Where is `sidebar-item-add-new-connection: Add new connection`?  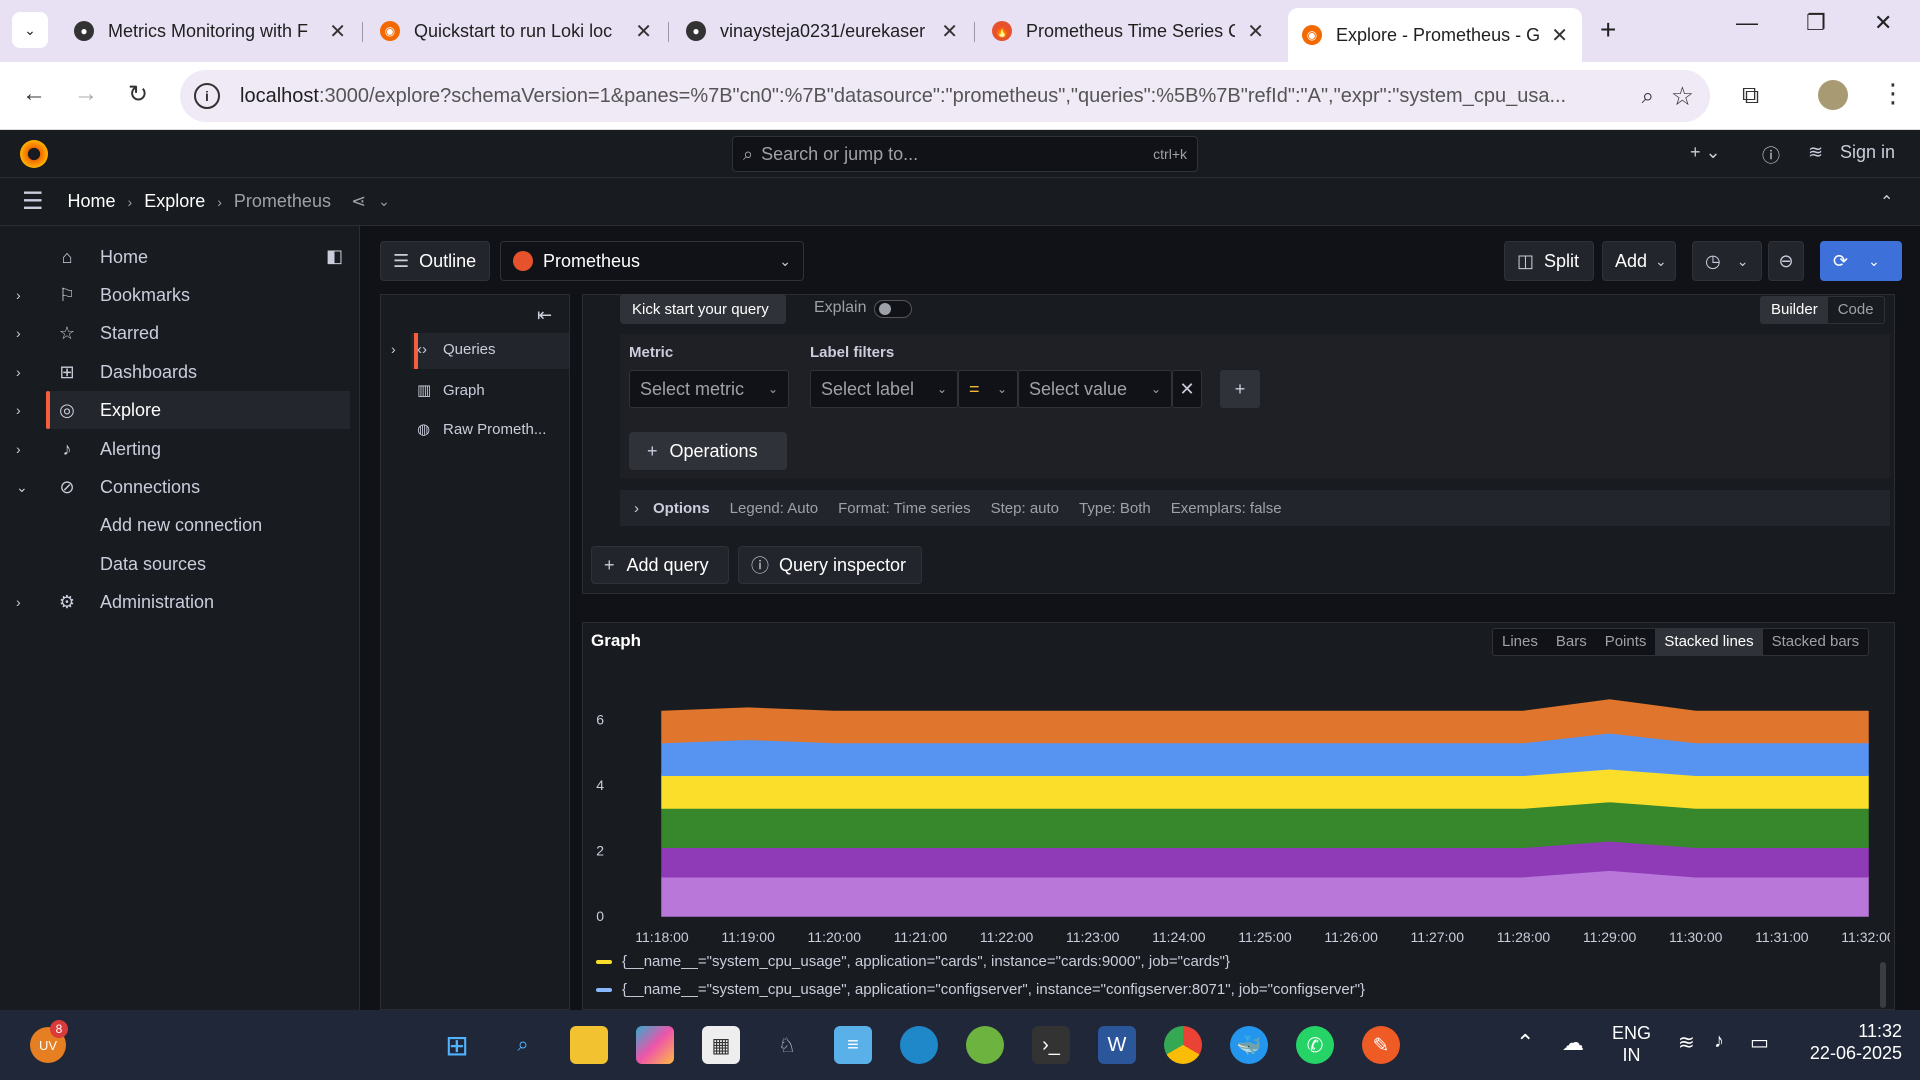
sidebar-item-add-new-connection: Add new connection is located at coordinates (180, 525).